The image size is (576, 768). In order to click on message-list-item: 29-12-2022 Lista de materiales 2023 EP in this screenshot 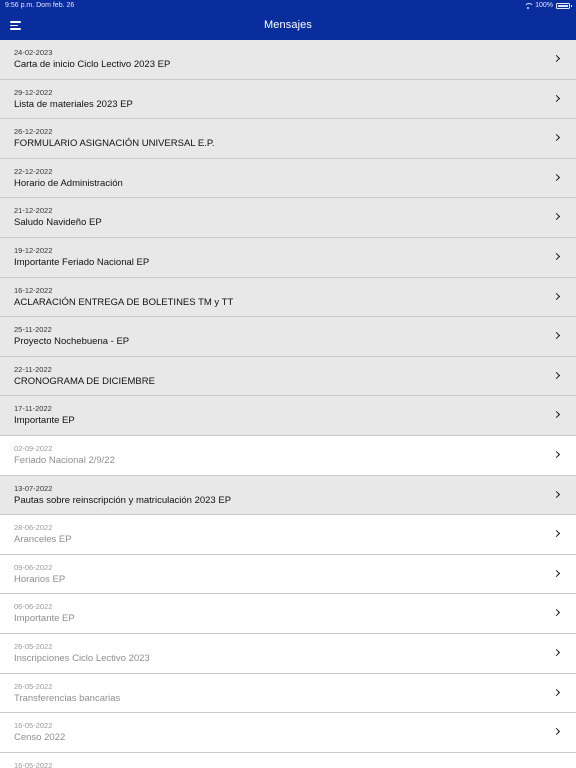, I will do `click(288, 99)`.